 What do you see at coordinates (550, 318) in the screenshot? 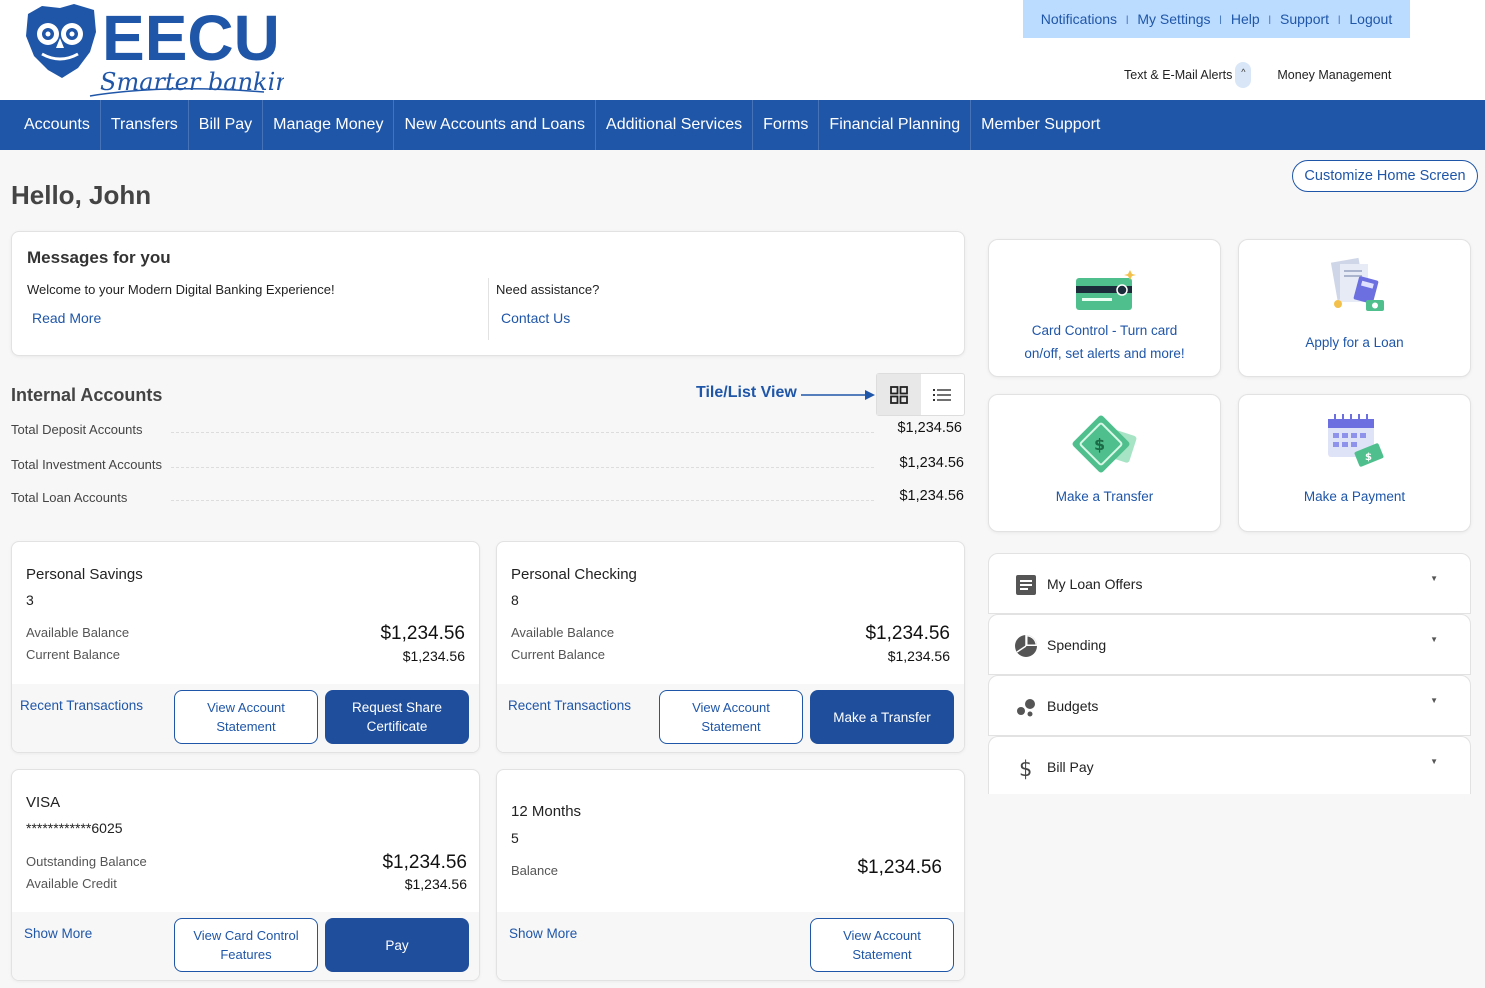
I see `contact-us-link: Contact Us` at bounding box center [550, 318].